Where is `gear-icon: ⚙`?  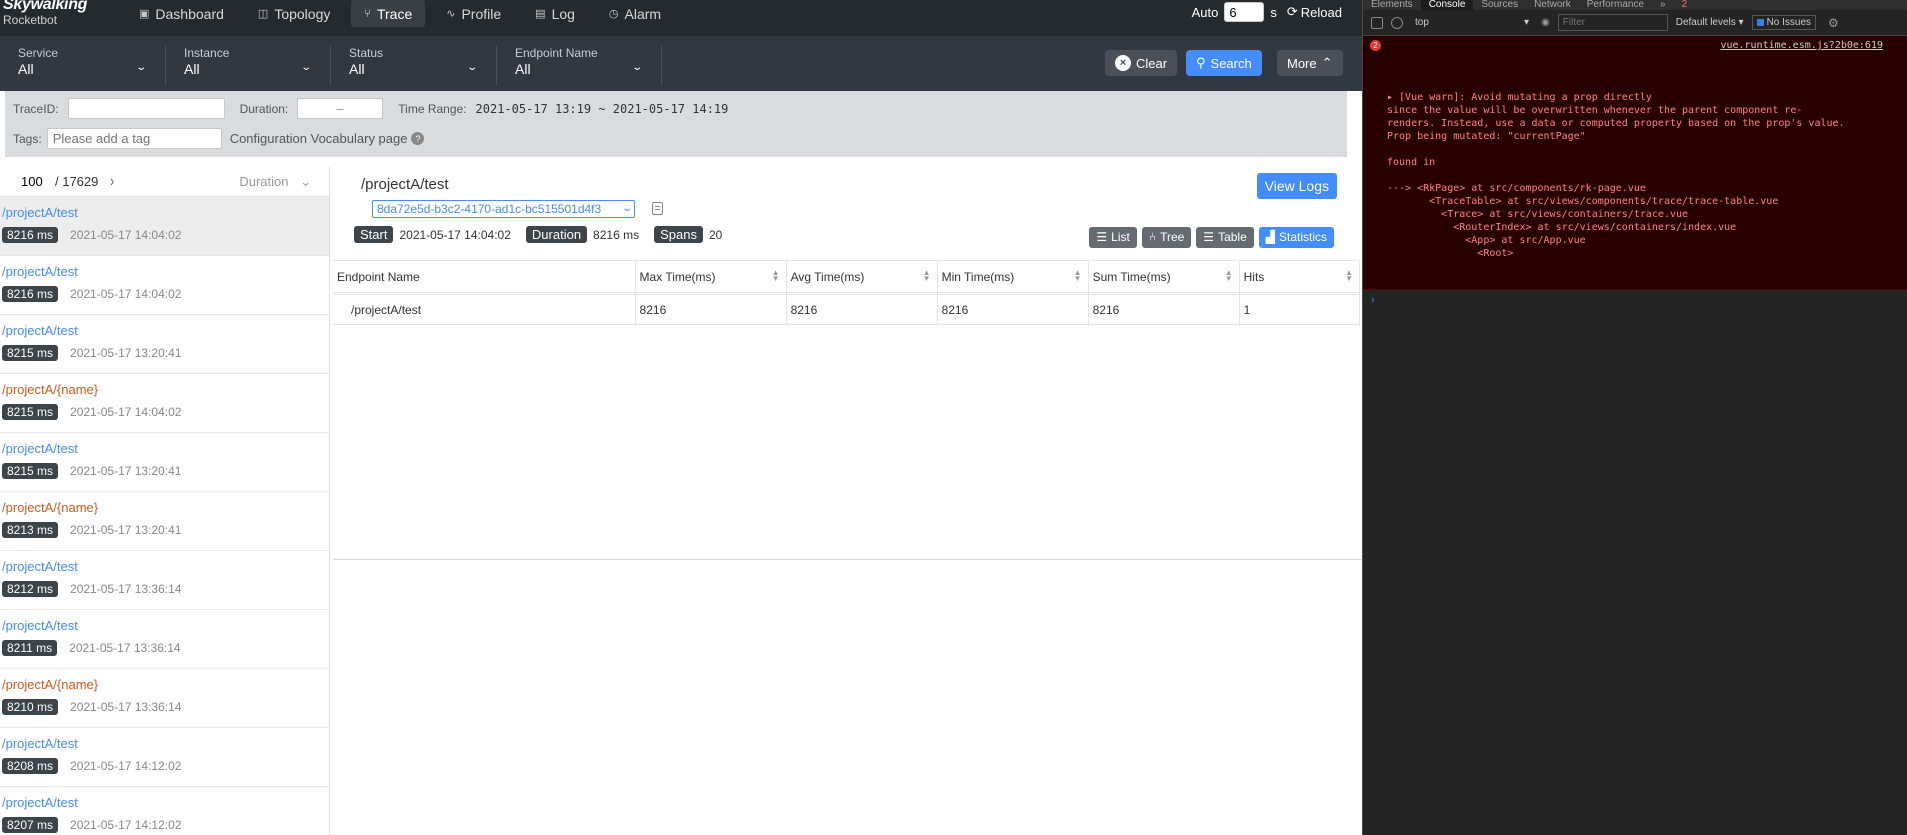
gear-icon: ⚙ is located at coordinates (1833, 23).